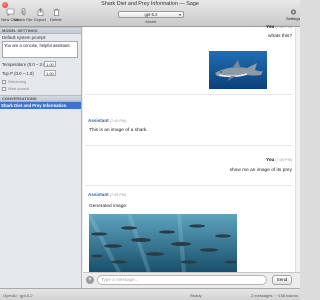 The image size is (320, 300). I want to click on gear-icon, so click(293, 12).